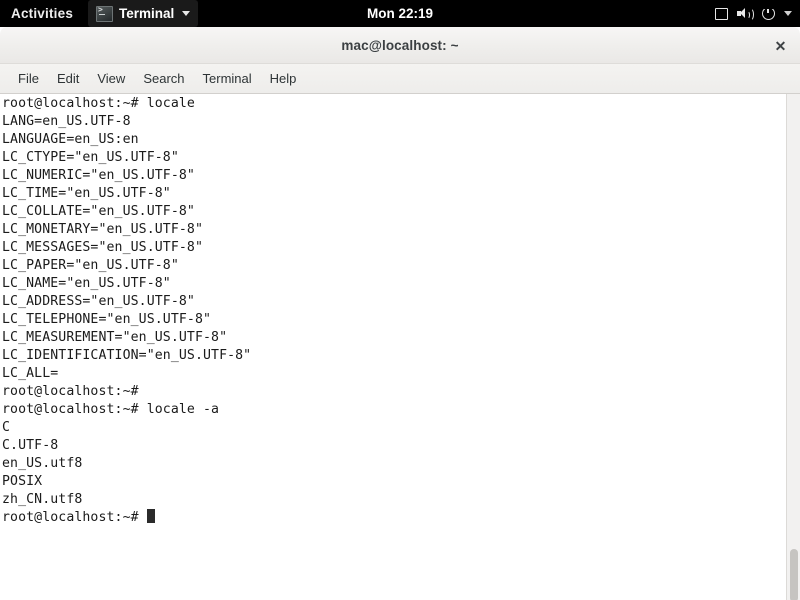 The width and height of the screenshot is (800, 600). What do you see at coordinates (107, 319) in the screenshot?
I see `terminal-line: LC_TELEPHONE="en_US.UTF-8"` at bounding box center [107, 319].